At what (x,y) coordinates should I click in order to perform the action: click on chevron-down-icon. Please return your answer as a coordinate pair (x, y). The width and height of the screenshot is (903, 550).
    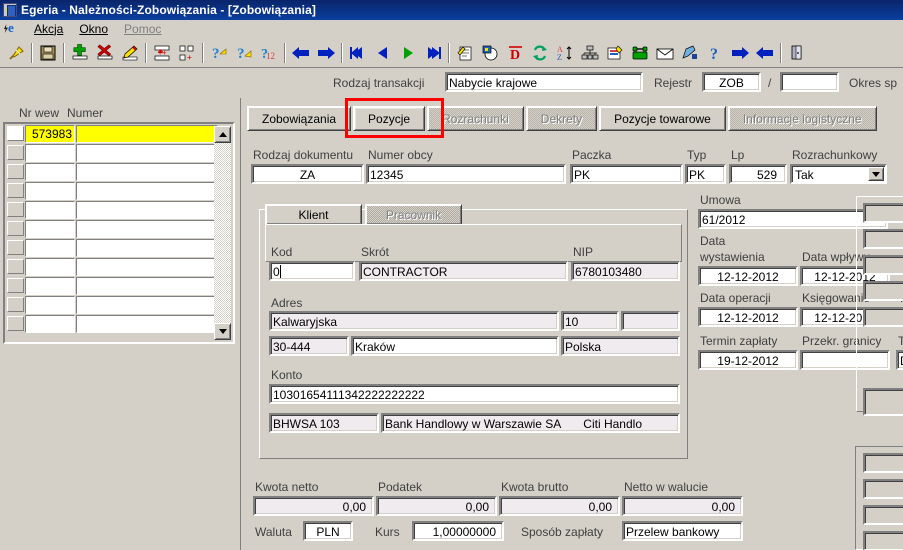
    Looking at the image, I should click on (876, 174).